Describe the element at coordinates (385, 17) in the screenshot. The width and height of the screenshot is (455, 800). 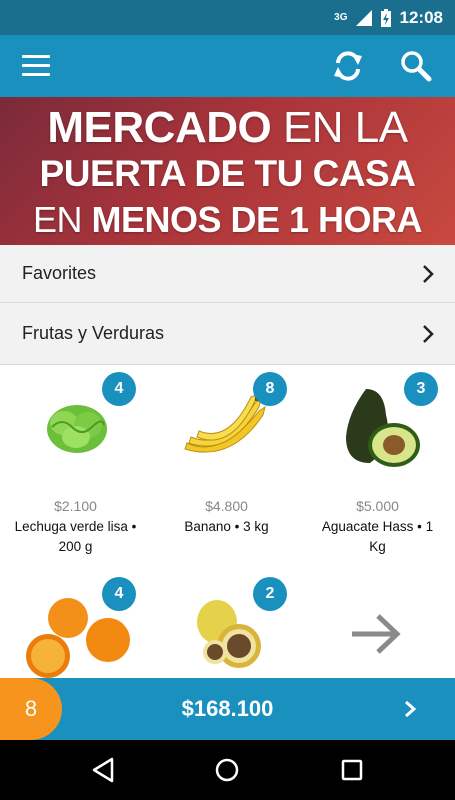
I see `battery-icon` at that location.